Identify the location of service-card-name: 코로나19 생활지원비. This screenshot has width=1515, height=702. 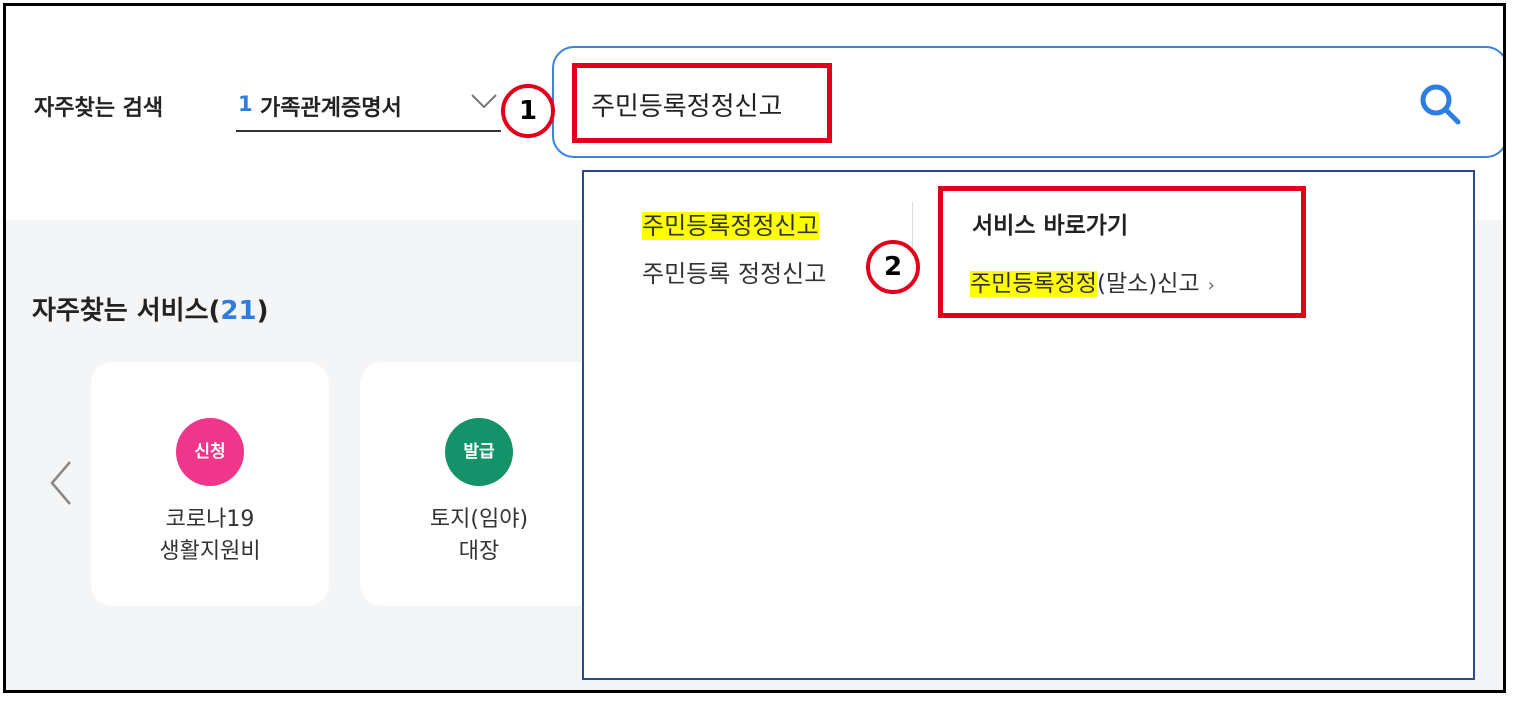
(210, 535).